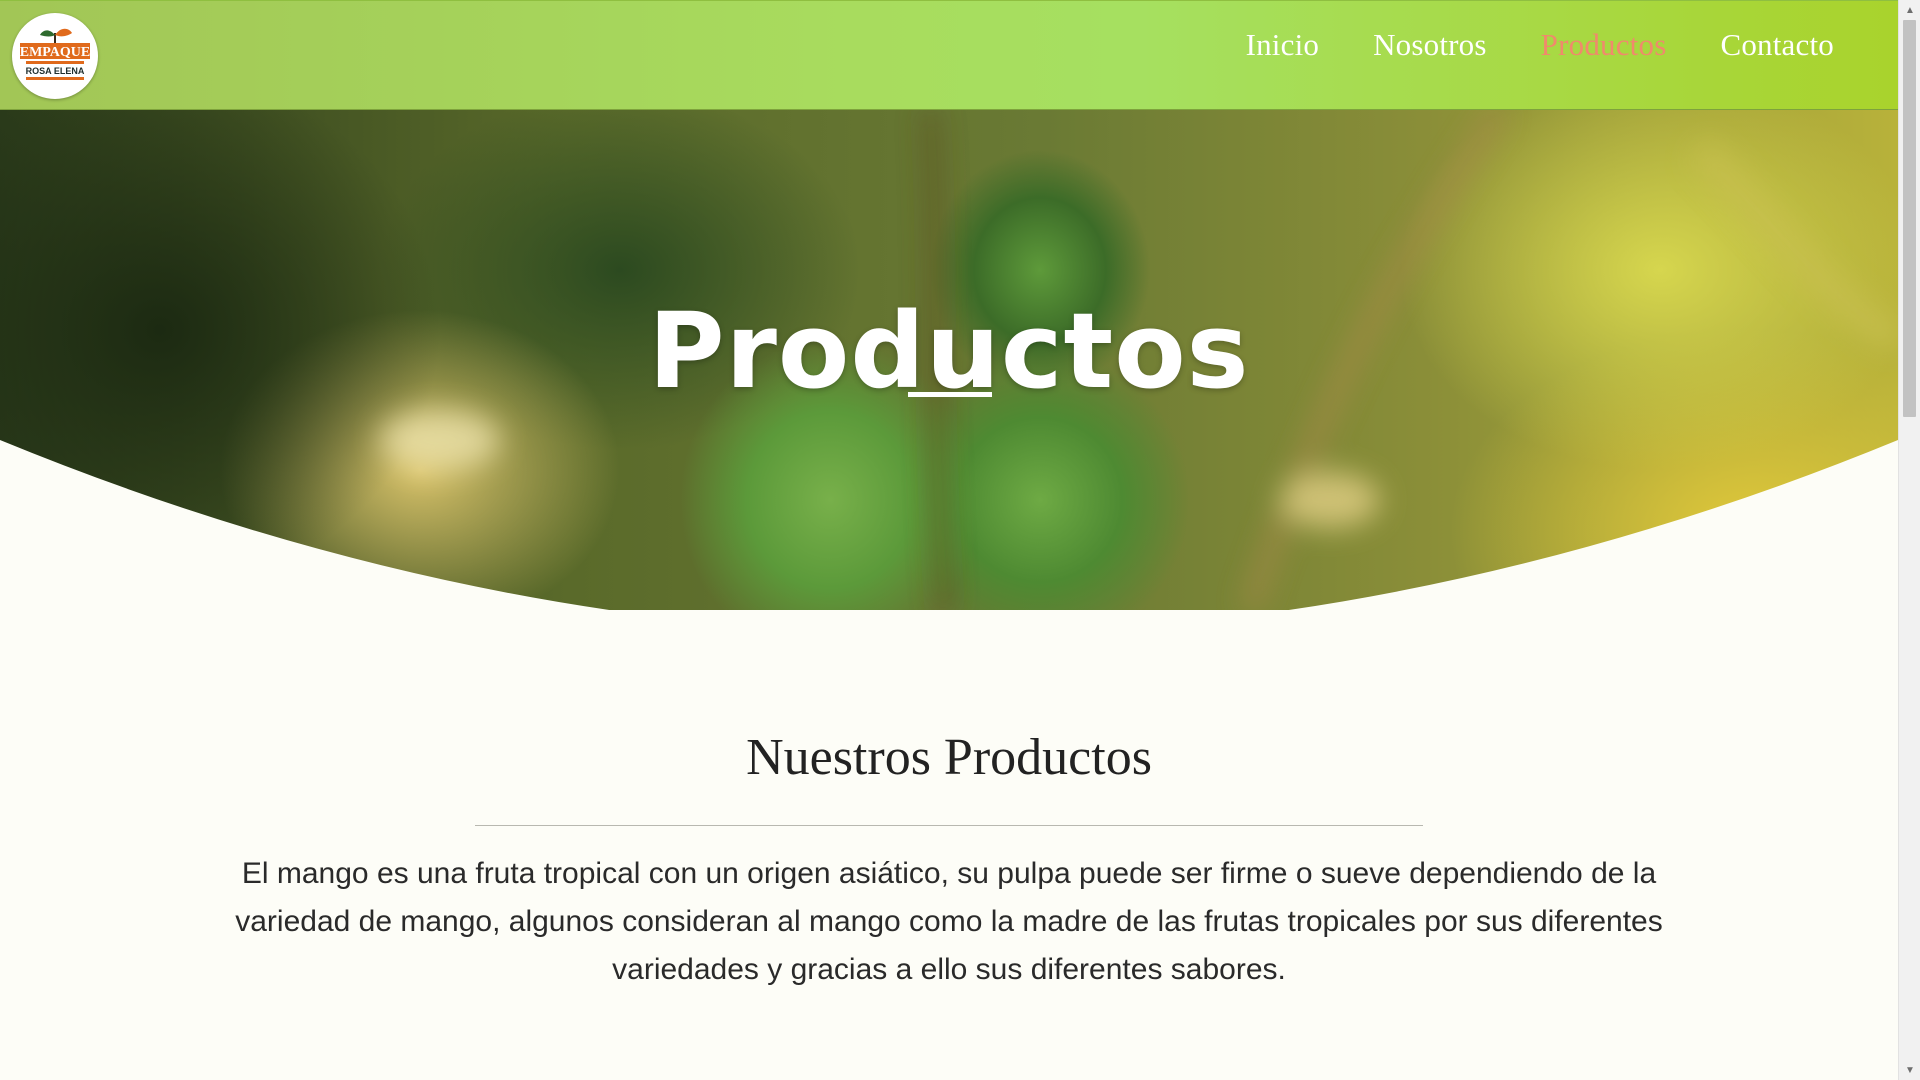 Image resolution: width=1920 pixels, height=1080 pixels. I want to click on section-title: Nuestros Productos, so click(949, 757).